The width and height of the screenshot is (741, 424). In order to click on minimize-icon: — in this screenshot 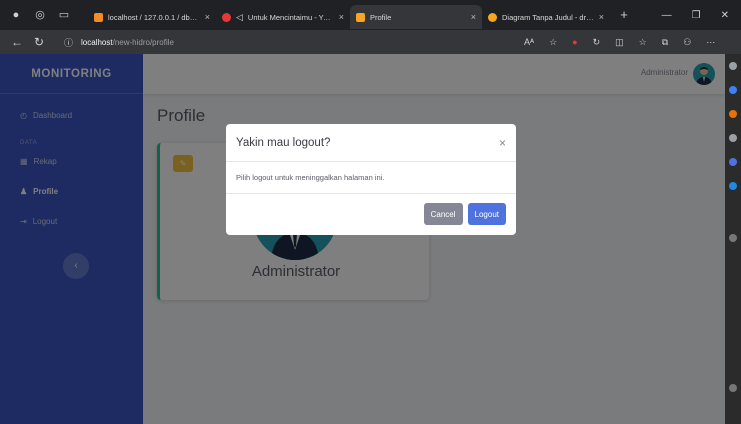, I will do `click(667, 15)`.